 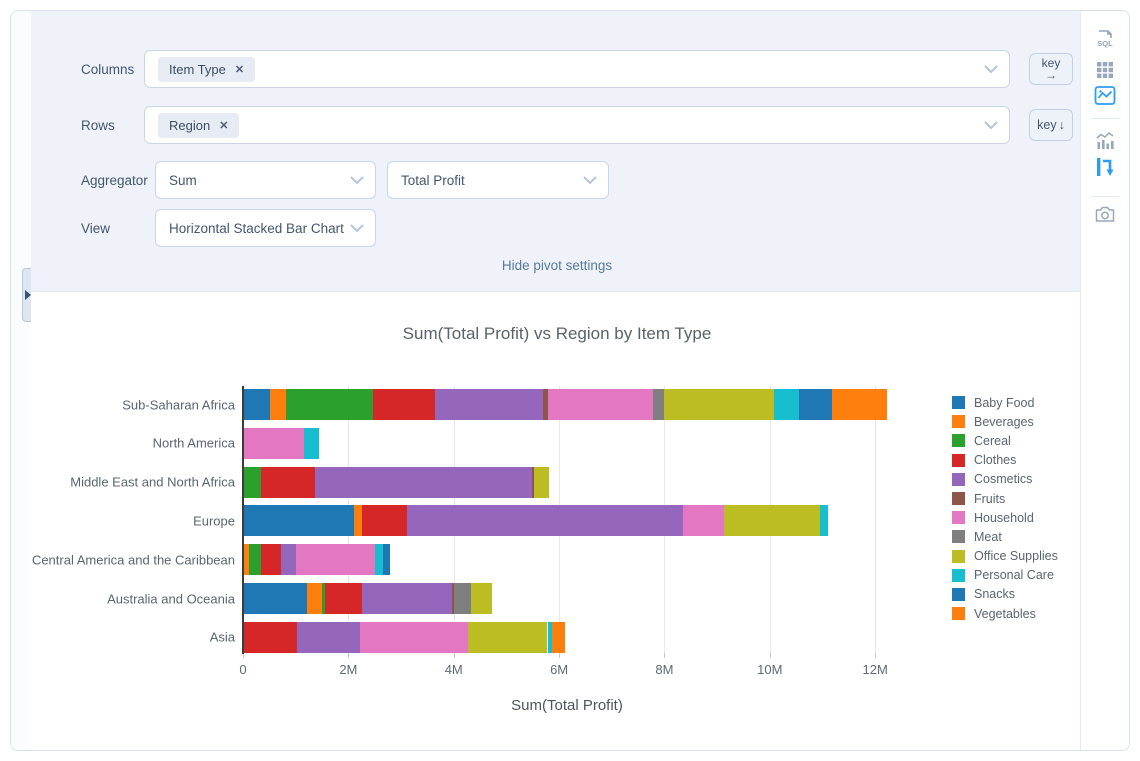 I want to click on legend-label: Household, so click(x=1004, y=517).